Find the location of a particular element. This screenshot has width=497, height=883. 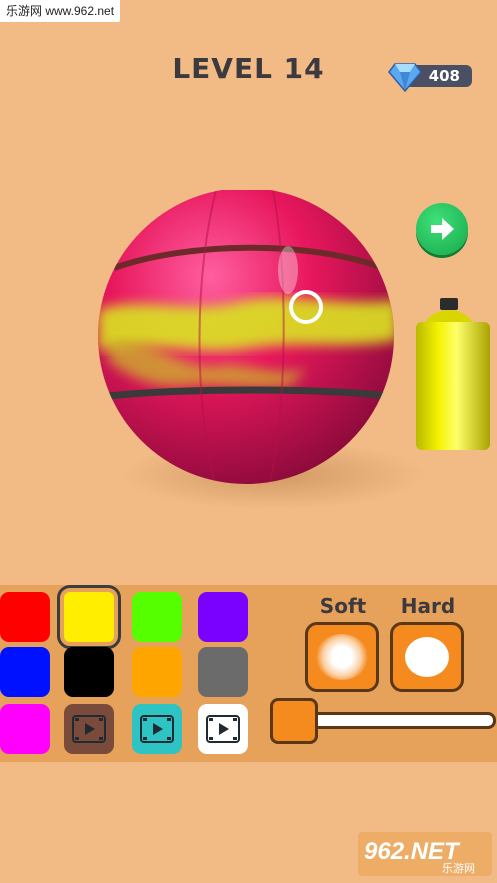

svg-text: 乐游网 is located at coordinates (458, 868).